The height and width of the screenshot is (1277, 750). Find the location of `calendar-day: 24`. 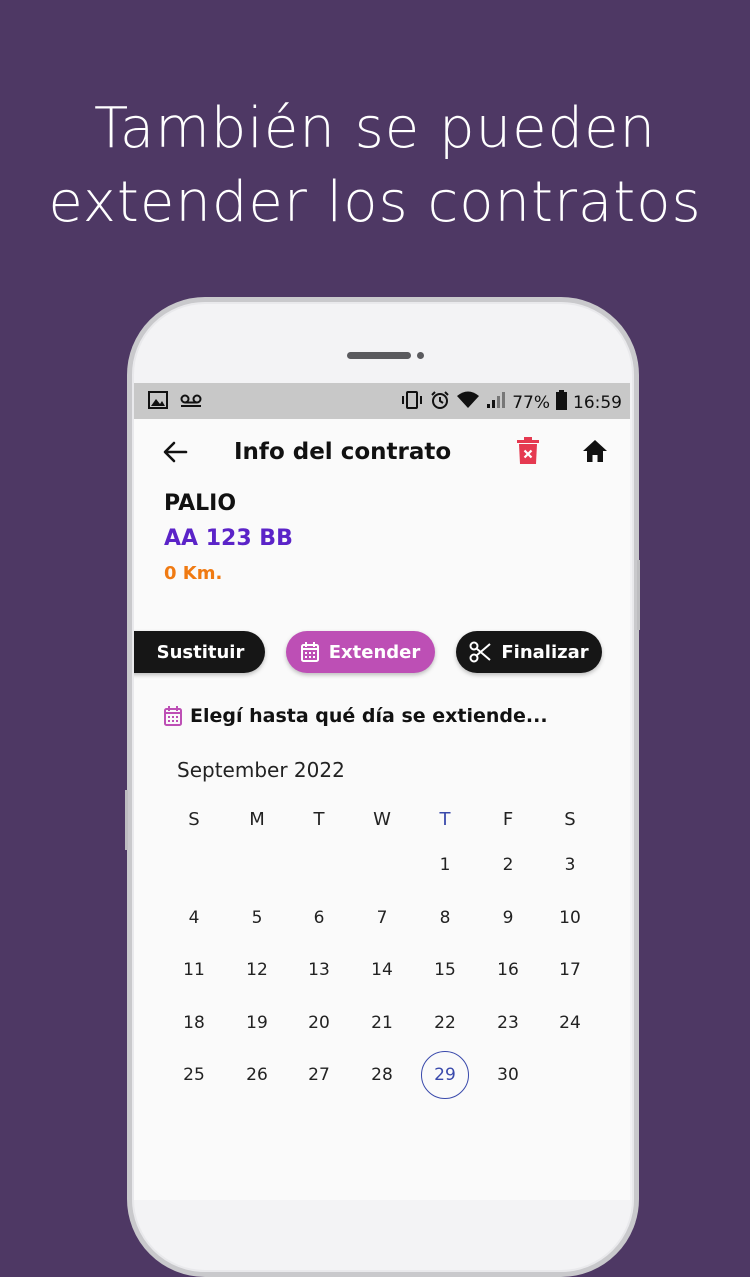

calendar-day: 24 is located at coordinates (570, 1023).